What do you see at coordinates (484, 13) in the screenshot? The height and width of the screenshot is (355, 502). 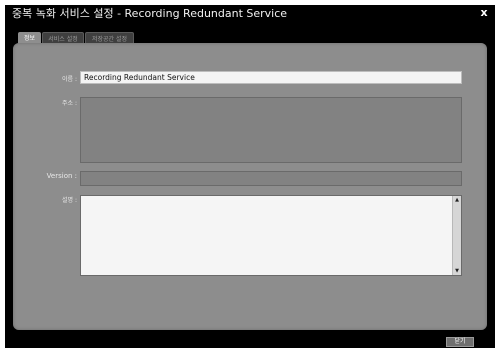 I see `close-icon: x` at bounding box center [484, 13].